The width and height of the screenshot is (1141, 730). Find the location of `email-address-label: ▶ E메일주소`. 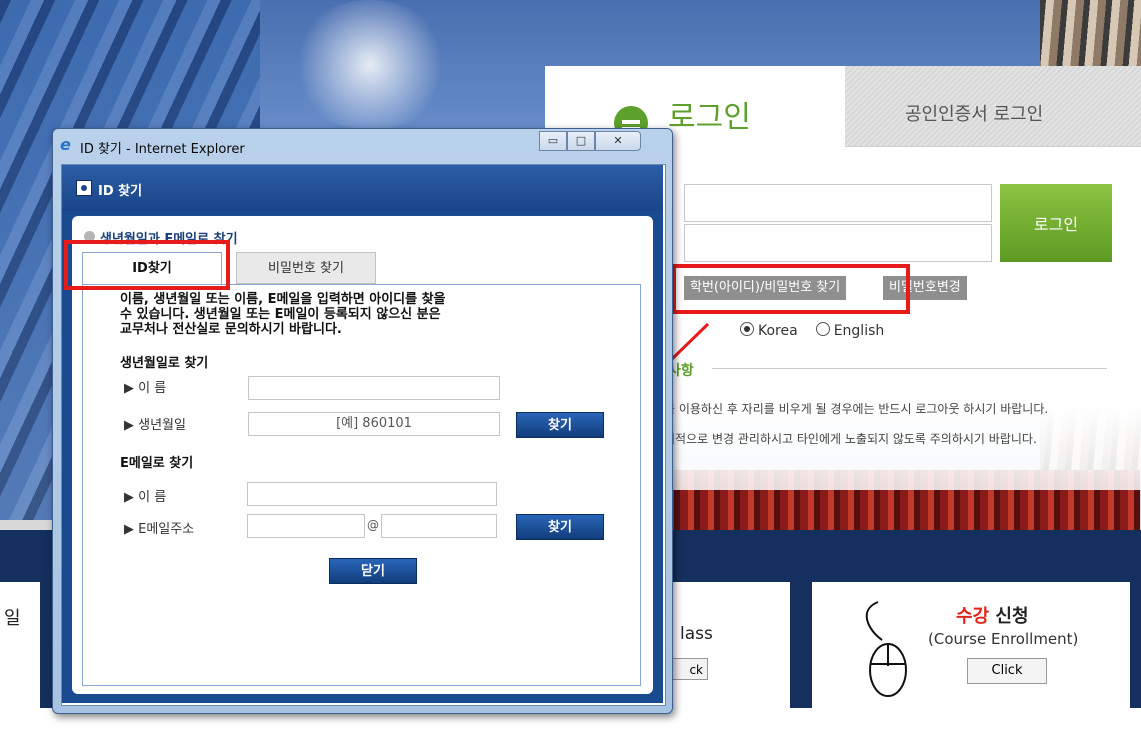

email-address-label: ▶ E메일주소 is located at coordinates (159, 529).